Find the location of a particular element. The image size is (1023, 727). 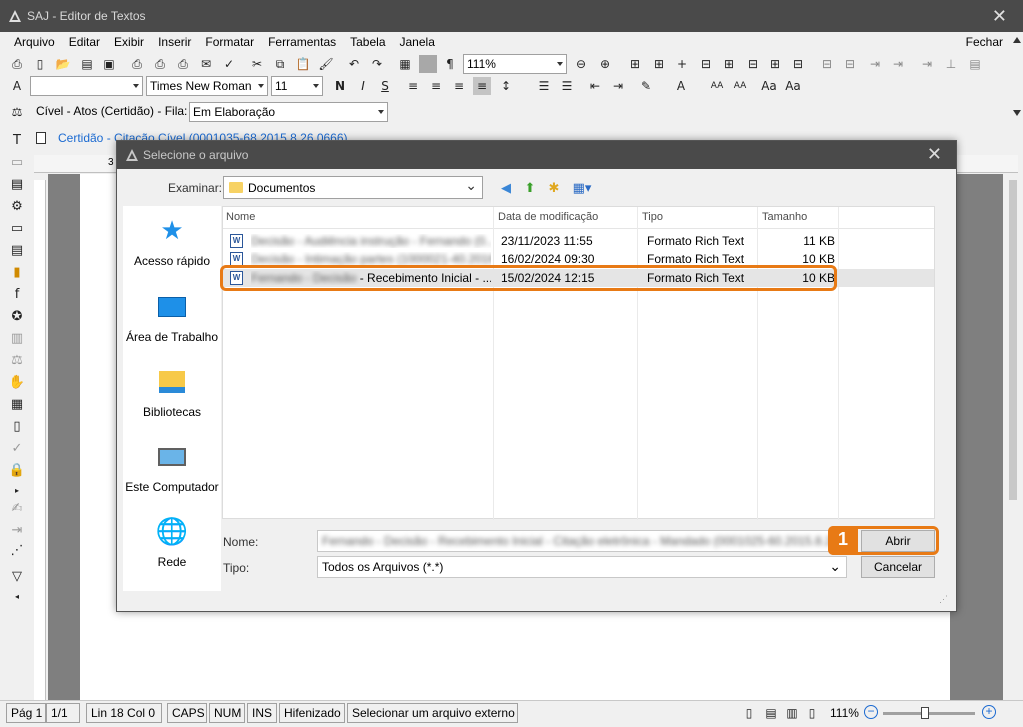

vertical-scrollbar is located at coordinates (1013, 432).